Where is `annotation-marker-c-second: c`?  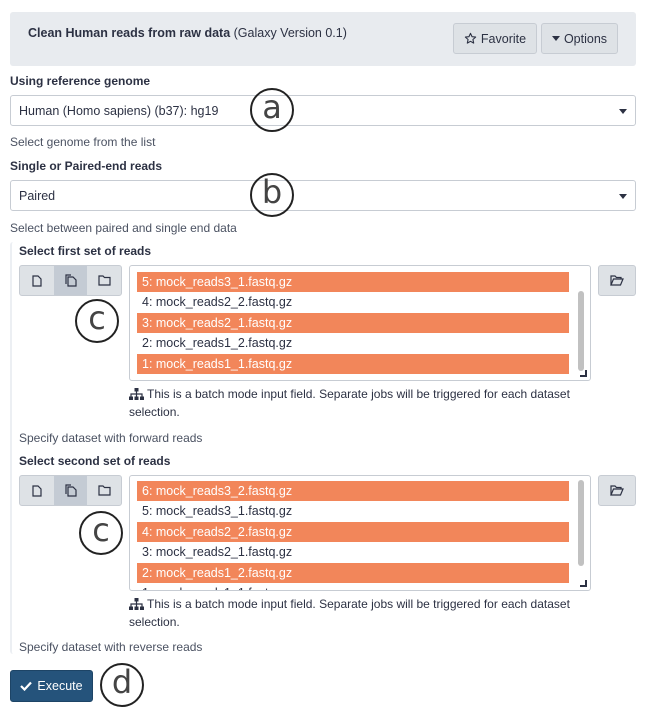 annotation-marker-c-second: c is located at coordinates (101, 533).